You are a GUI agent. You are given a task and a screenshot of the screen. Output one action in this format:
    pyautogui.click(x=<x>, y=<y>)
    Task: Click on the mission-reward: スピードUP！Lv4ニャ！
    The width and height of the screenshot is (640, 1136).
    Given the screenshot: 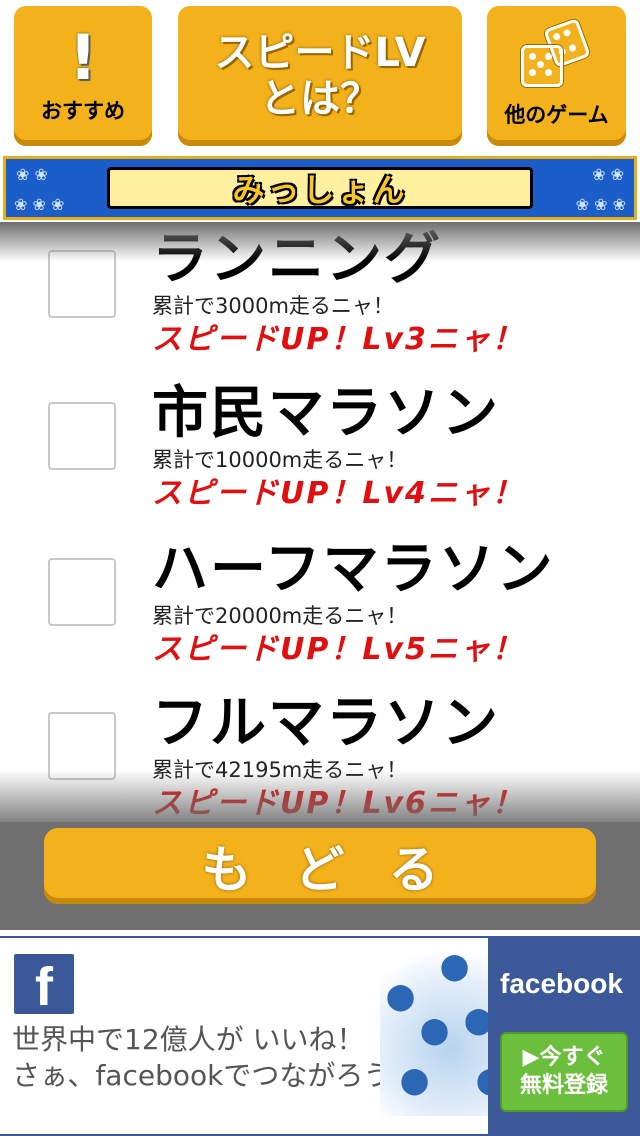 What is the action you would take?
    pyautogui.click(x=338, y=493)
    